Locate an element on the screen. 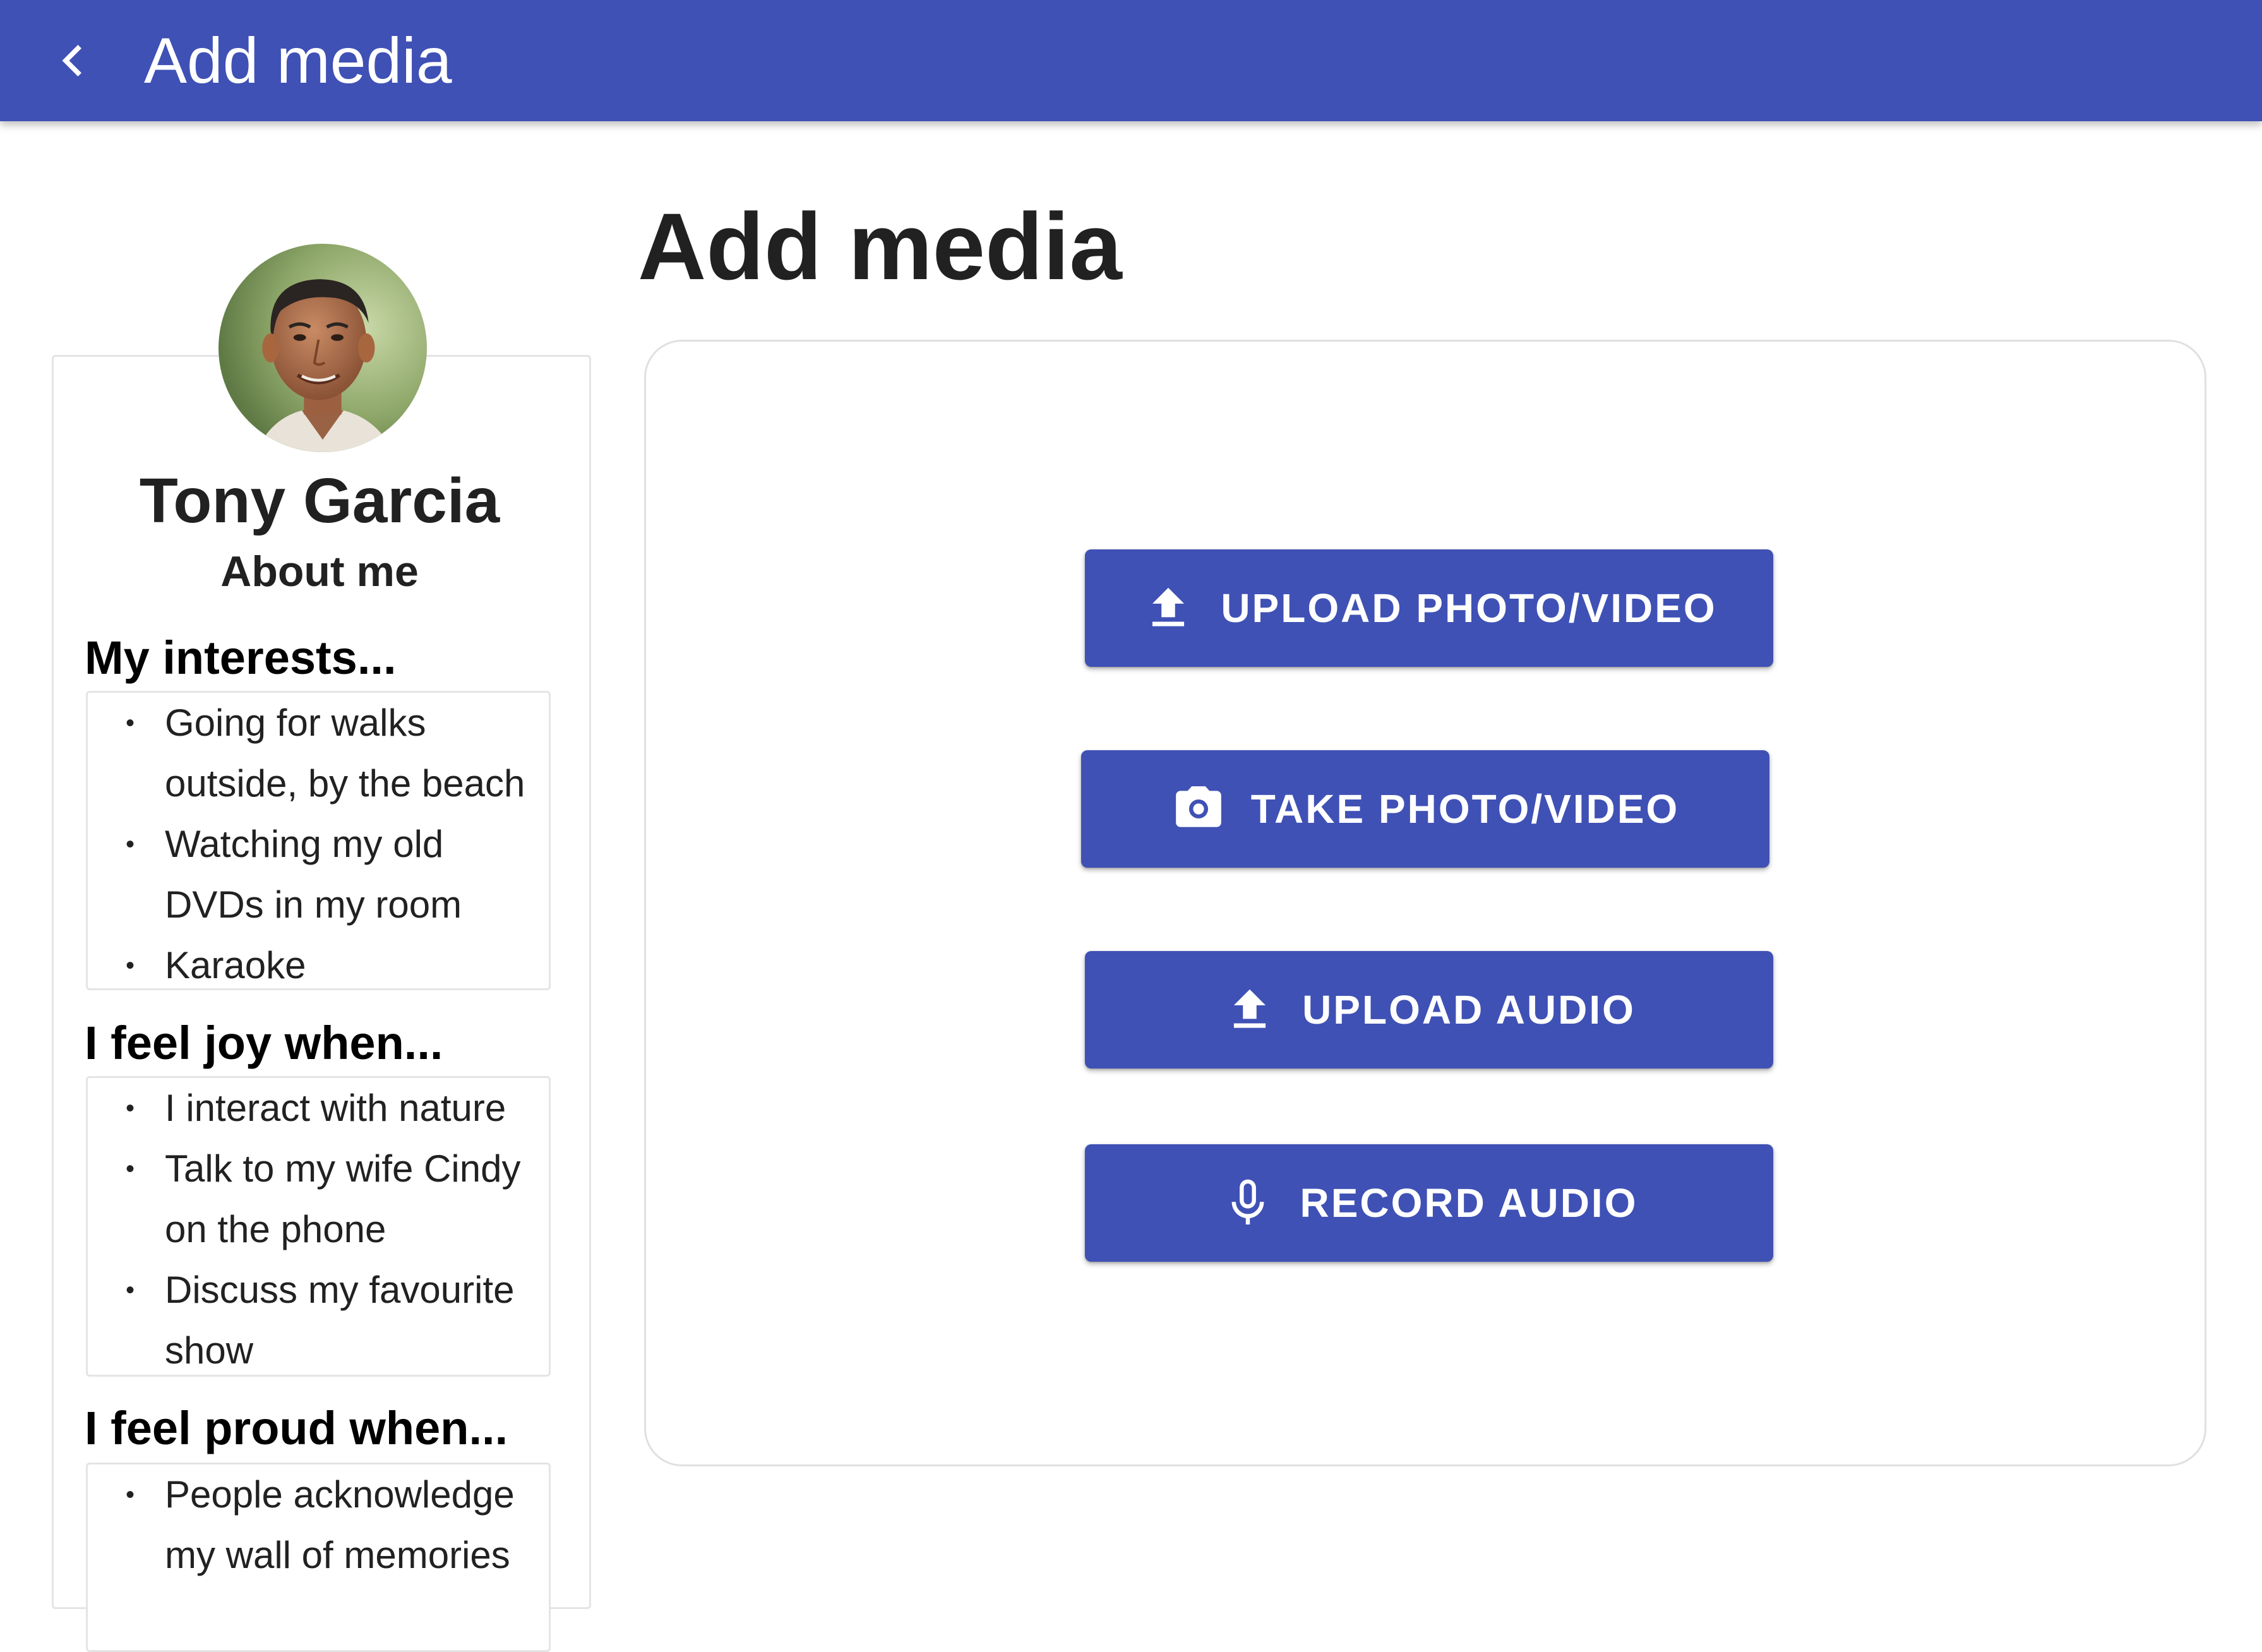 Image resolution: width=2262 pixels, height=1652 pixels. camera-icon is located at coordinates (1198, 809).